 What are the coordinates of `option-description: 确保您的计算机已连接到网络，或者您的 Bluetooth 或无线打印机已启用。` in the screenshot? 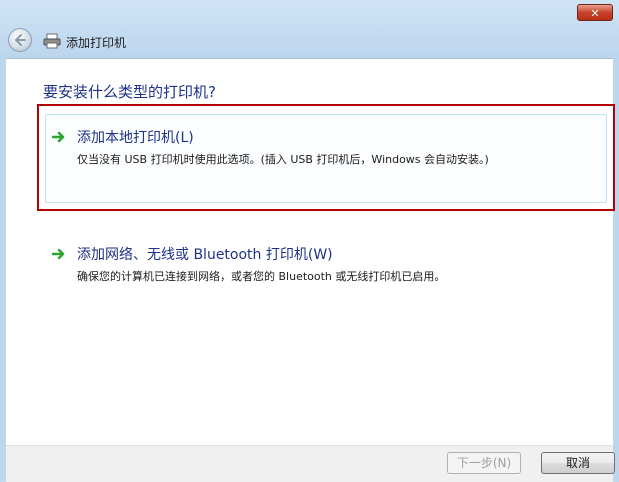 It's located at (261, 276).